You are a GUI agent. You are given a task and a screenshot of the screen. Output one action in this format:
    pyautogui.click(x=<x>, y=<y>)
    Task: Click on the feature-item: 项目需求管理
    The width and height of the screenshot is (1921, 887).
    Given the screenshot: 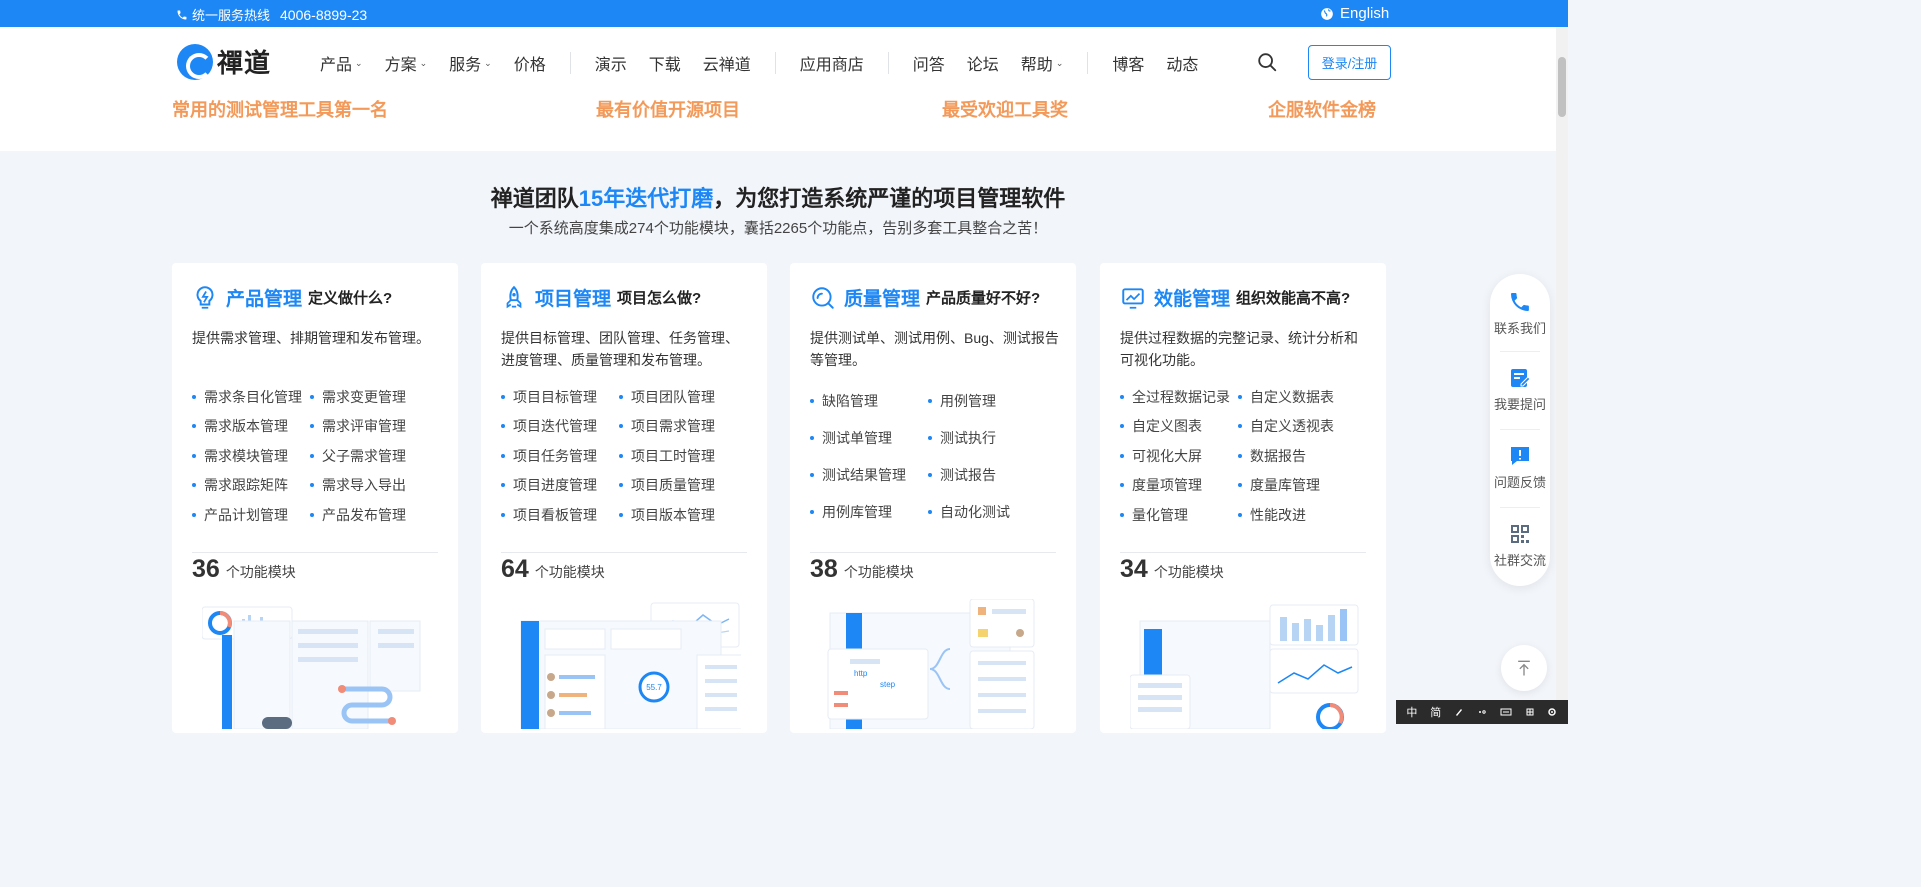 What is the action you would take?
    pyautogui.click(x=684, y=427)
    